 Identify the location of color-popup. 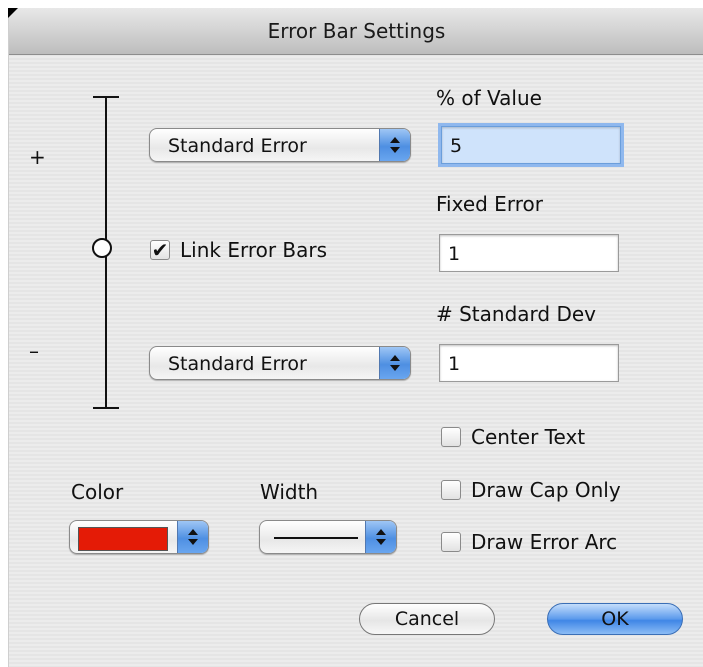
(139, 537).